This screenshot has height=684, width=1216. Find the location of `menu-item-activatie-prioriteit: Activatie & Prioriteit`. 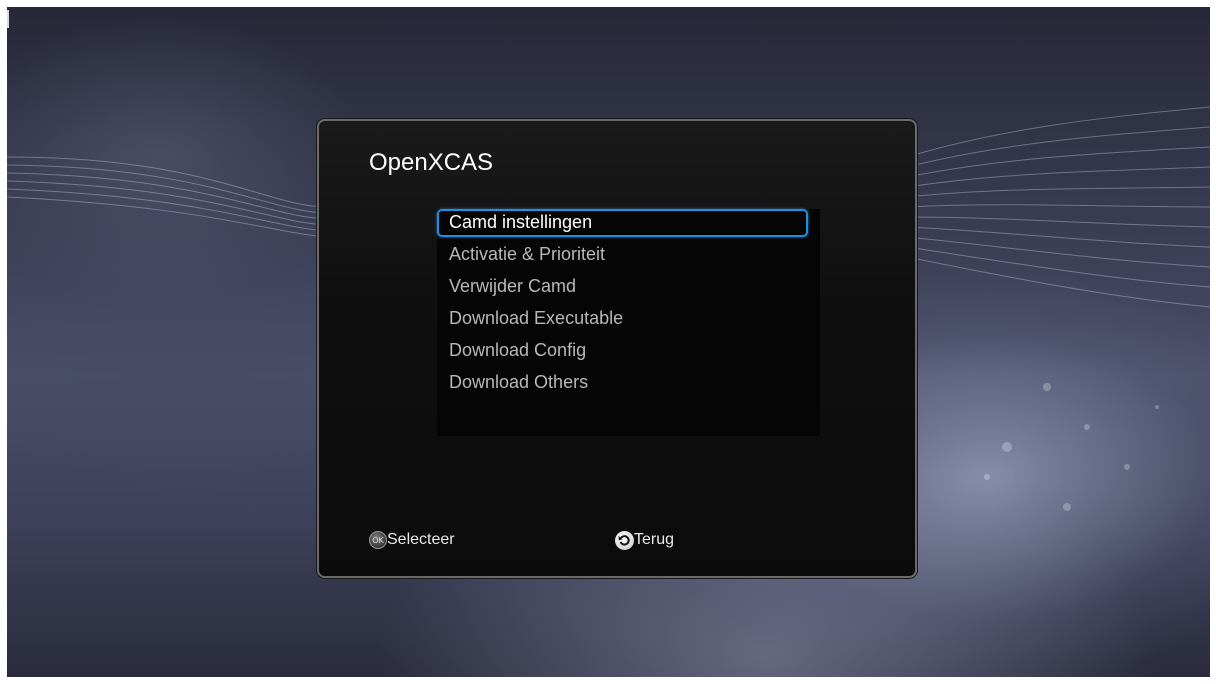

menu-item-activatie-prioriteit: Activatie & Prioriteit is located at coordinates (527, 254).